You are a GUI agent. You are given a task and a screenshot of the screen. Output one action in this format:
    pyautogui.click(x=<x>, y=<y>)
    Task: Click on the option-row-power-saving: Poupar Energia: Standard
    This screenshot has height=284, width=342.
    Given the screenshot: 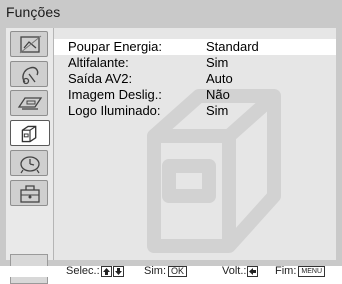 What is the action you would take?
    pyautogui.click(x=195, y=47)
    